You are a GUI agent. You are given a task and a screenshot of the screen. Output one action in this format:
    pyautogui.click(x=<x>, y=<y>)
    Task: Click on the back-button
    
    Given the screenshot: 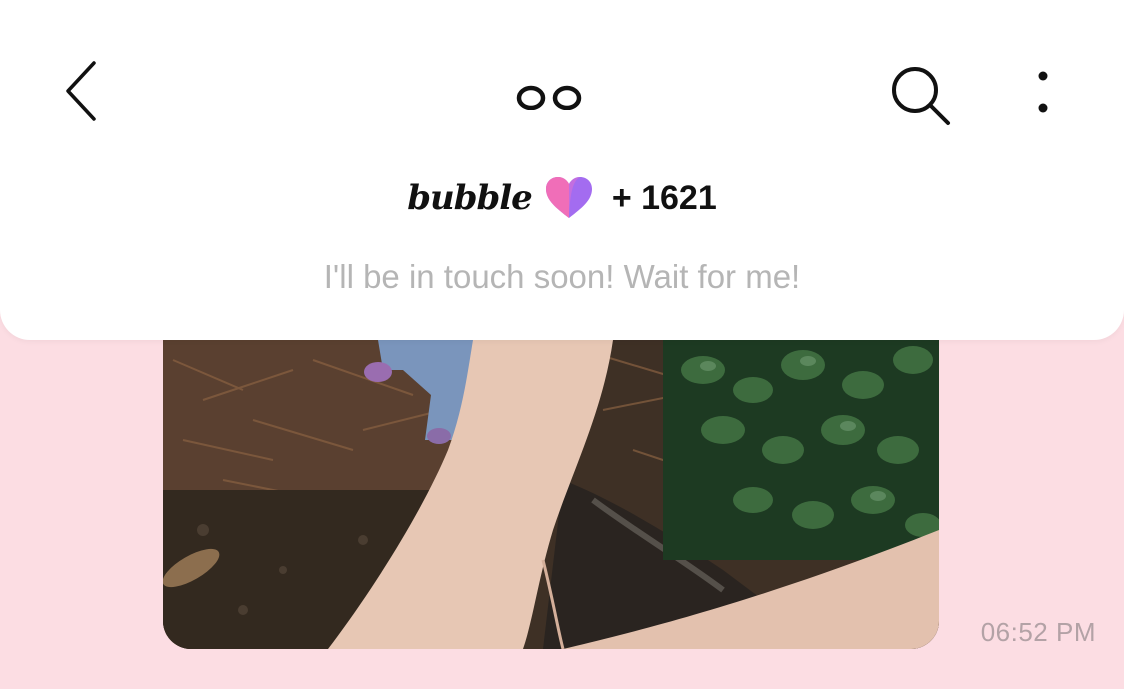 What is the action you would take?
    pyautogui.click(x=82, y=91)
    